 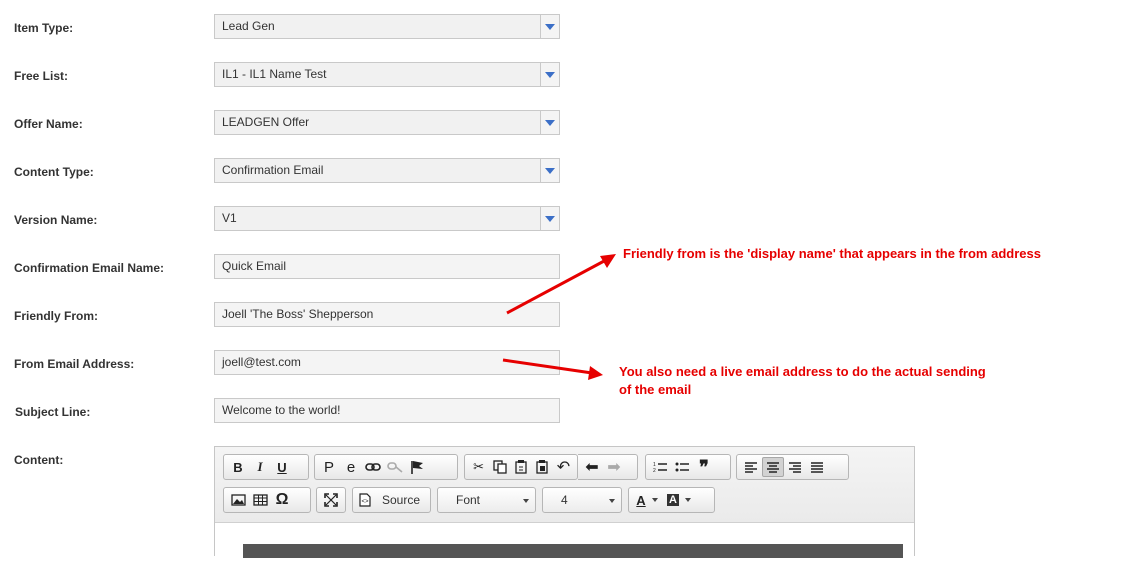 What do you see at coordinates (561, 284) in the screenshot?
I see `friendly-from-arrow` at bounding box center [561, 284].